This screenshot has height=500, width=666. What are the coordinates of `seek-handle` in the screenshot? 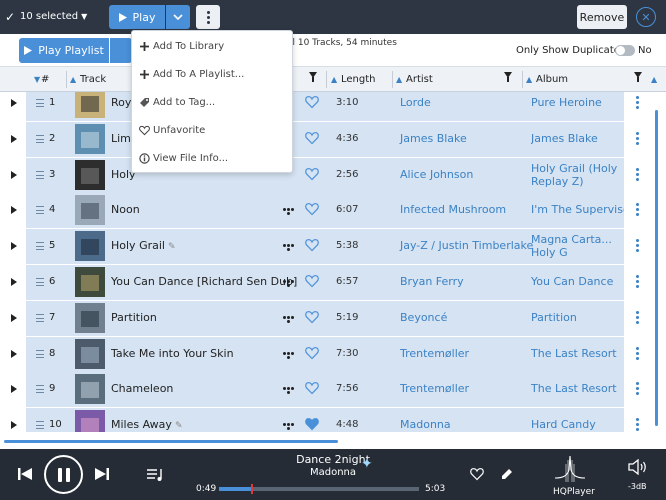 It's located at (252, 489).